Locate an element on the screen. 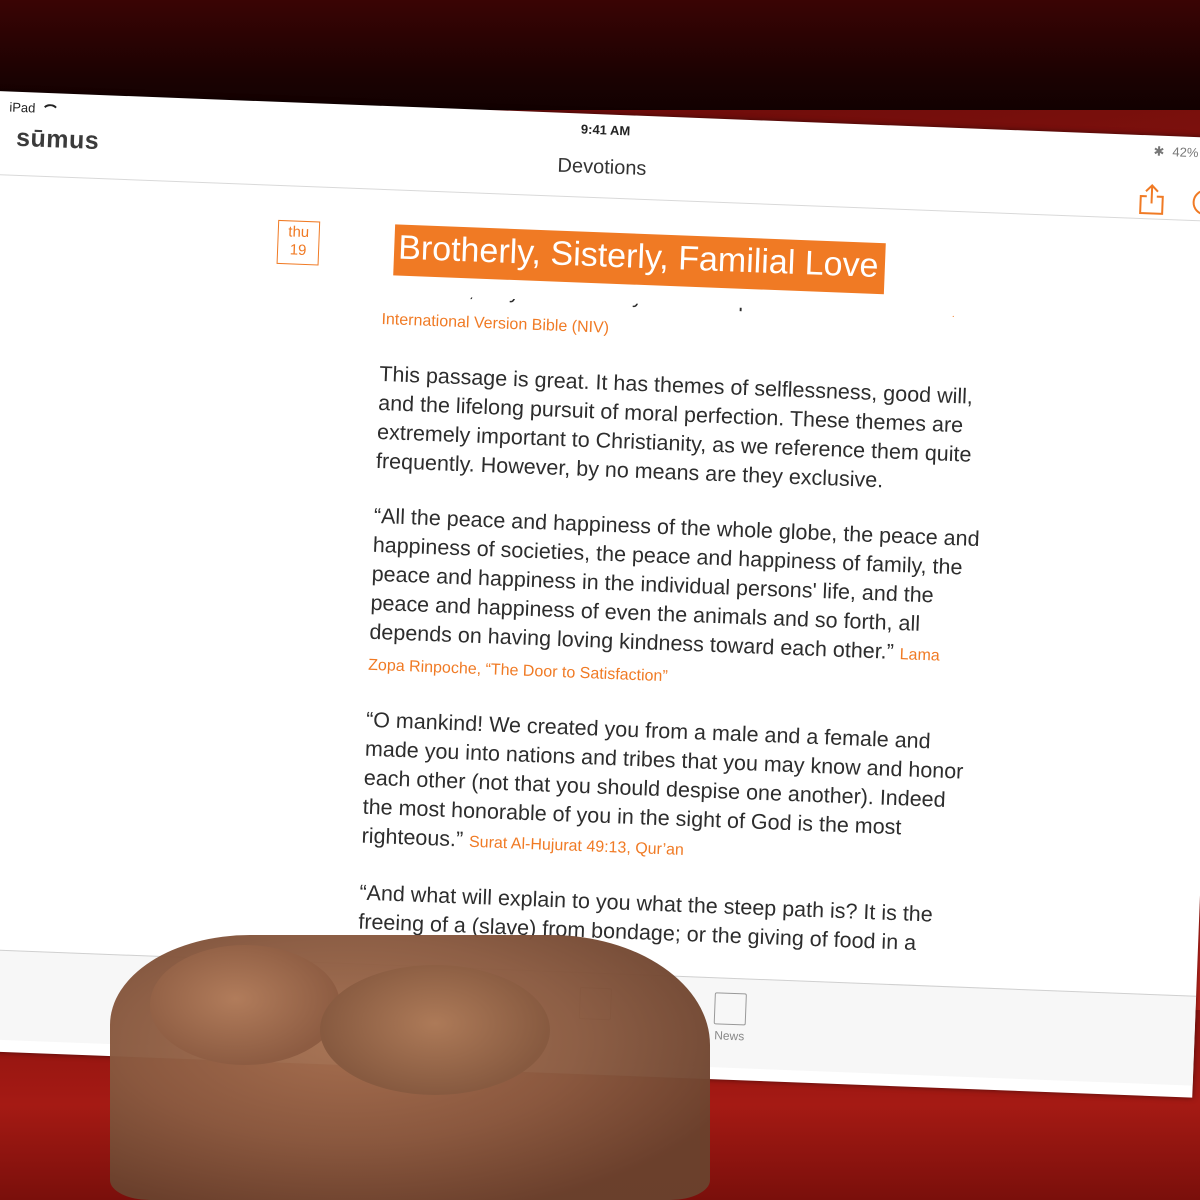  date-weekday: thu is located at coordinates (299, 232).